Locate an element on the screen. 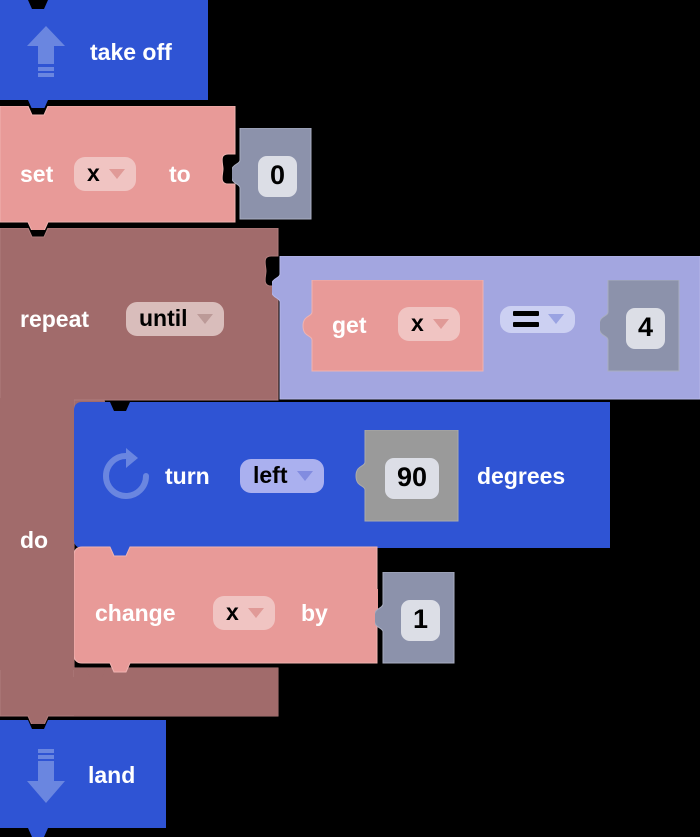 The image size is (700, 837). to-label: to is located at coordinates (180, 174).